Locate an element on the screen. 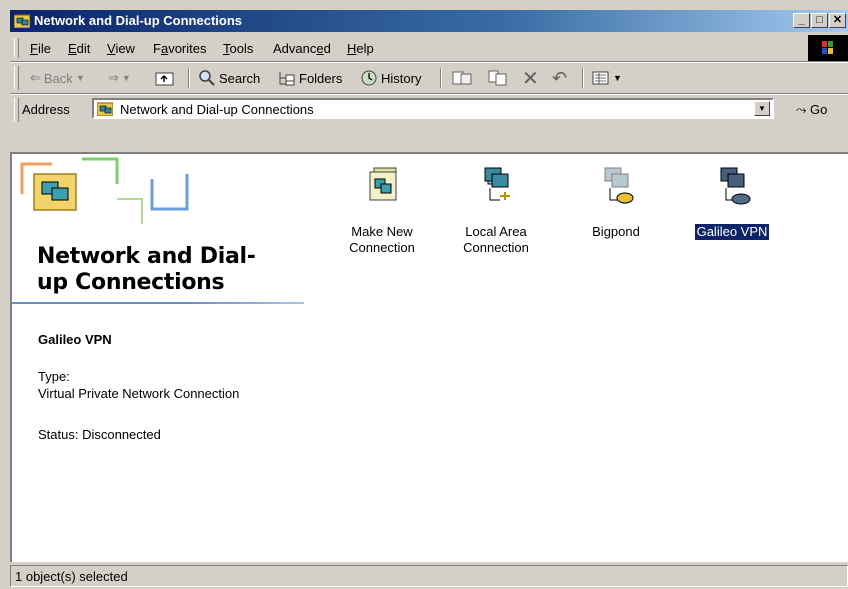 The image size is (848, 589). selected-item-name: Galileo VPN is located at coordinates (75, 339).